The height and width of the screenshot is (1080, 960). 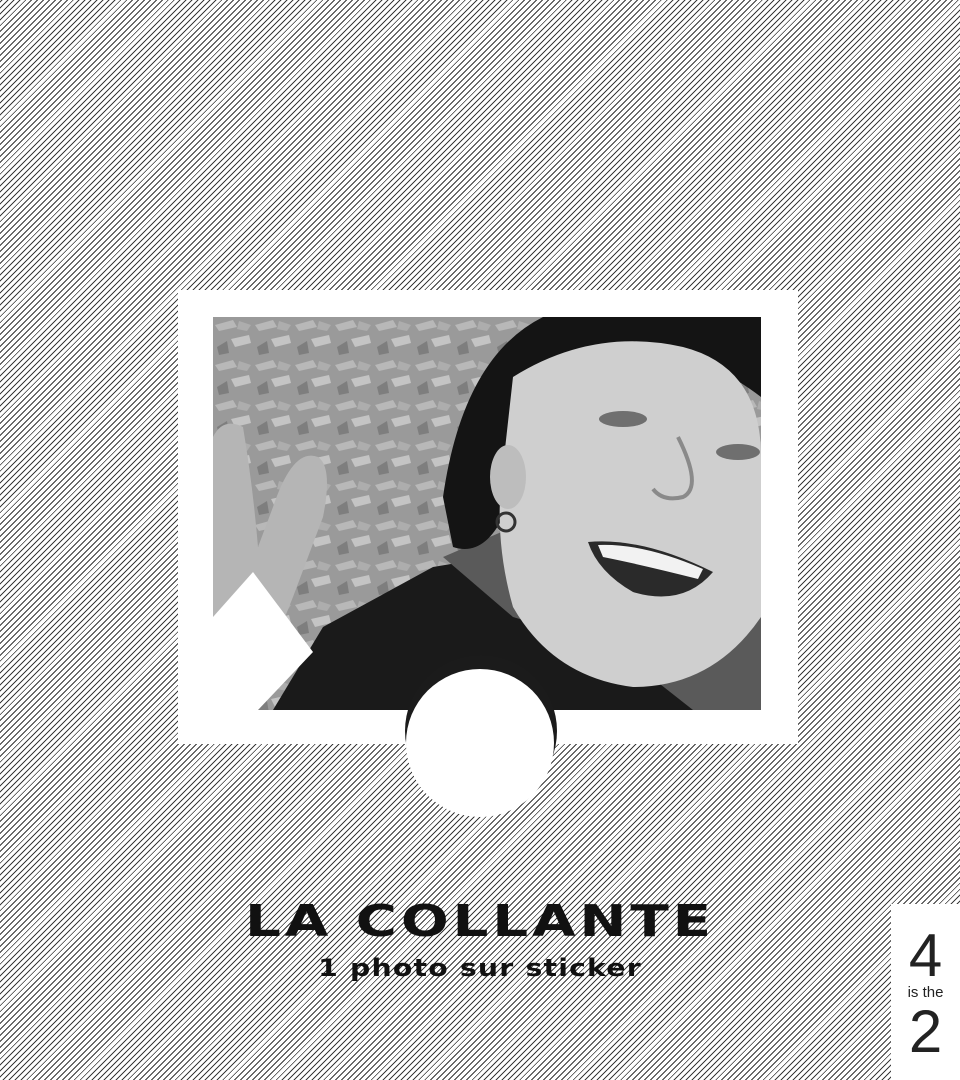 What do you see at coordinates (480, 968) in the screenshot?
I see `page-subtitle: 1 photo sur sticker` at bounding box center [480, 968].